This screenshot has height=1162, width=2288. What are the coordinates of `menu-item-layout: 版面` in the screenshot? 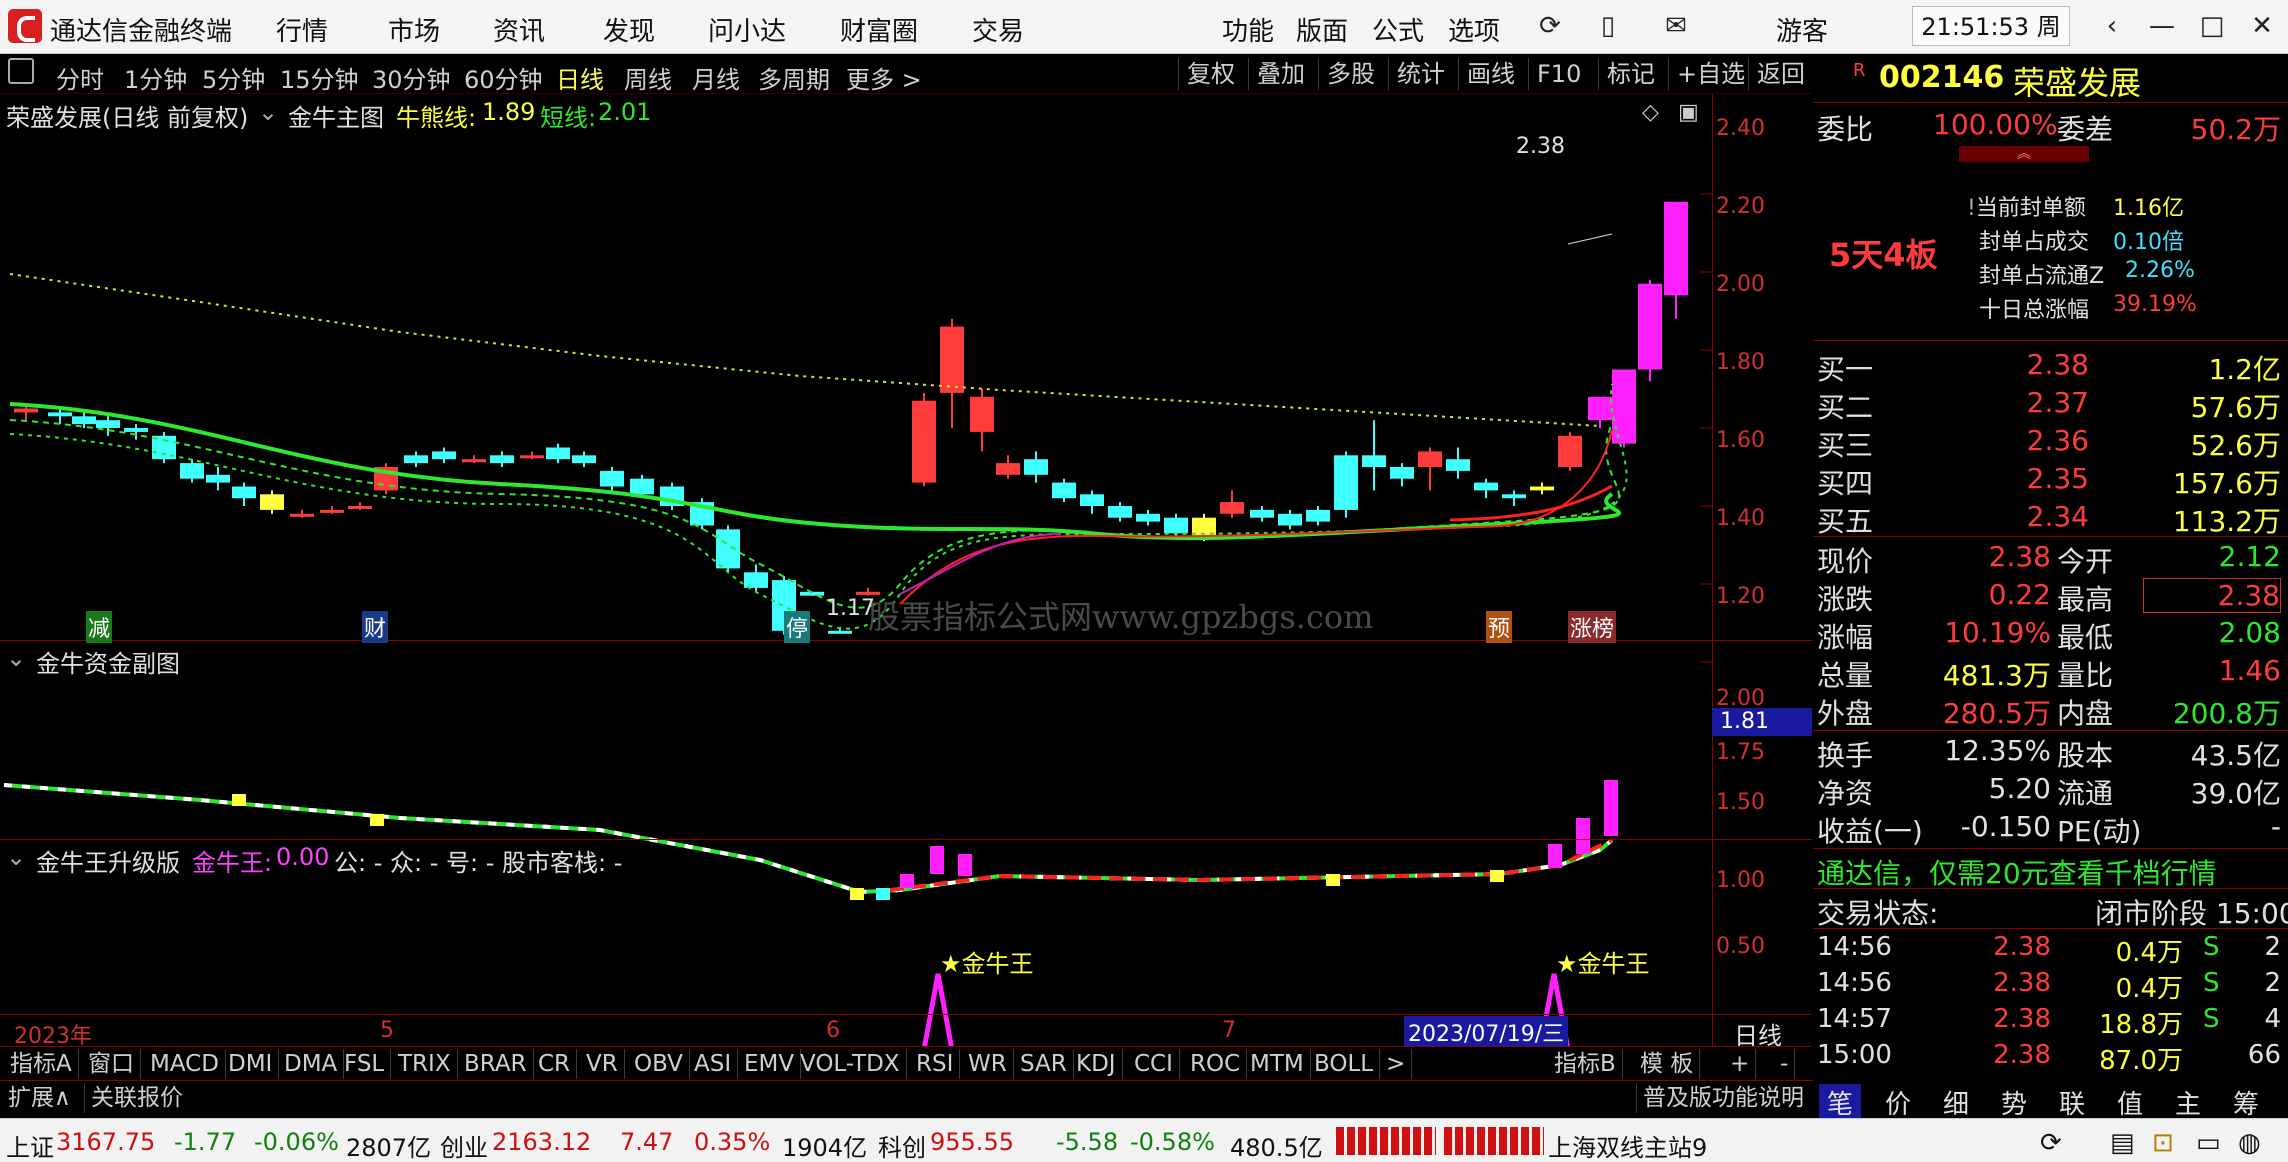 It's located at (1322, 29).